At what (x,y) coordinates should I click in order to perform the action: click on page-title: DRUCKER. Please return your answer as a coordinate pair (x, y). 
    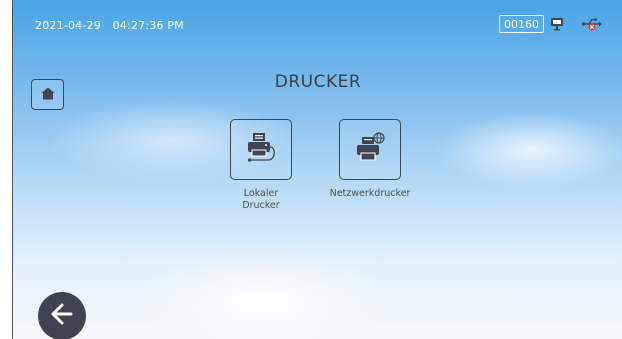
    Looking at the image, I should click on (318, 82).